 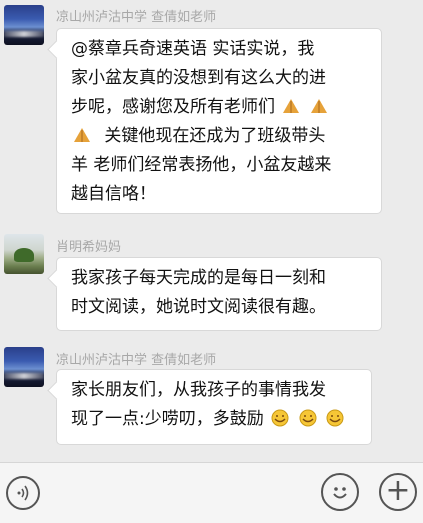 I want to click on message-bubble: 家长朋友们，从我孩子的事情我发 现了一点:少唠叨，多鼓励, so click(x=214, y=407).